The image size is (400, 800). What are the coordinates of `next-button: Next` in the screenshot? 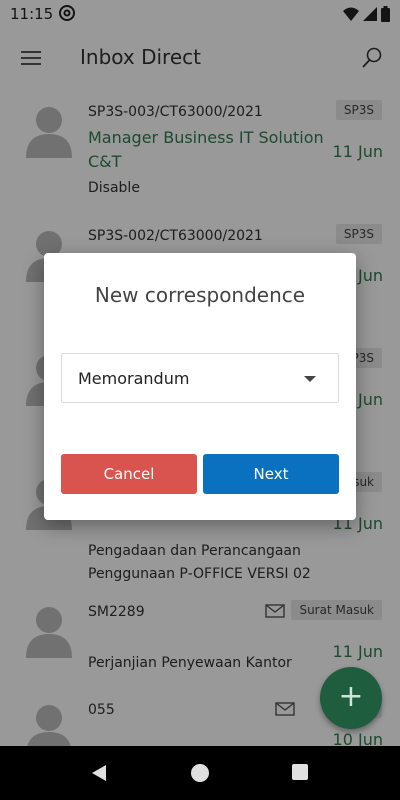 It's located at (271, 474).